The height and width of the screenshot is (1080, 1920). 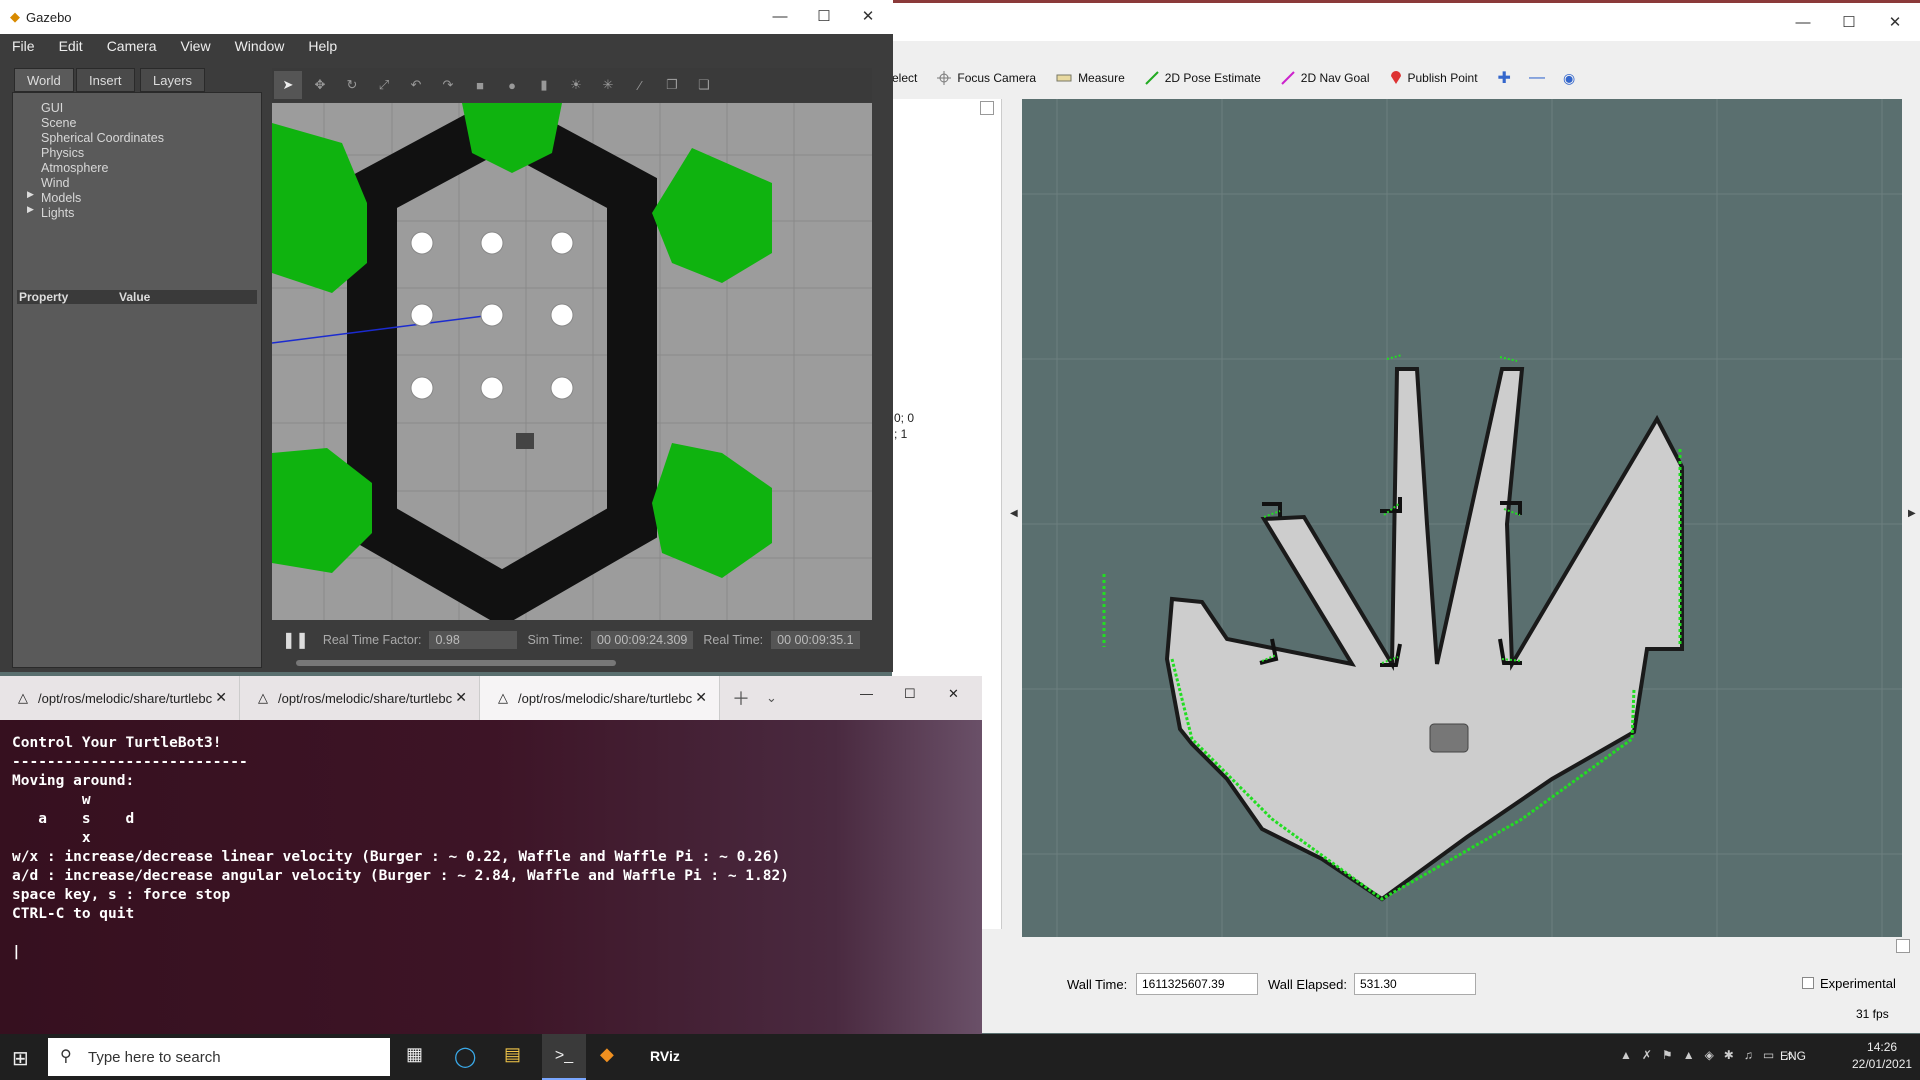 I want to click on tree-item-physics: Physics, so click(x=62, y=153).